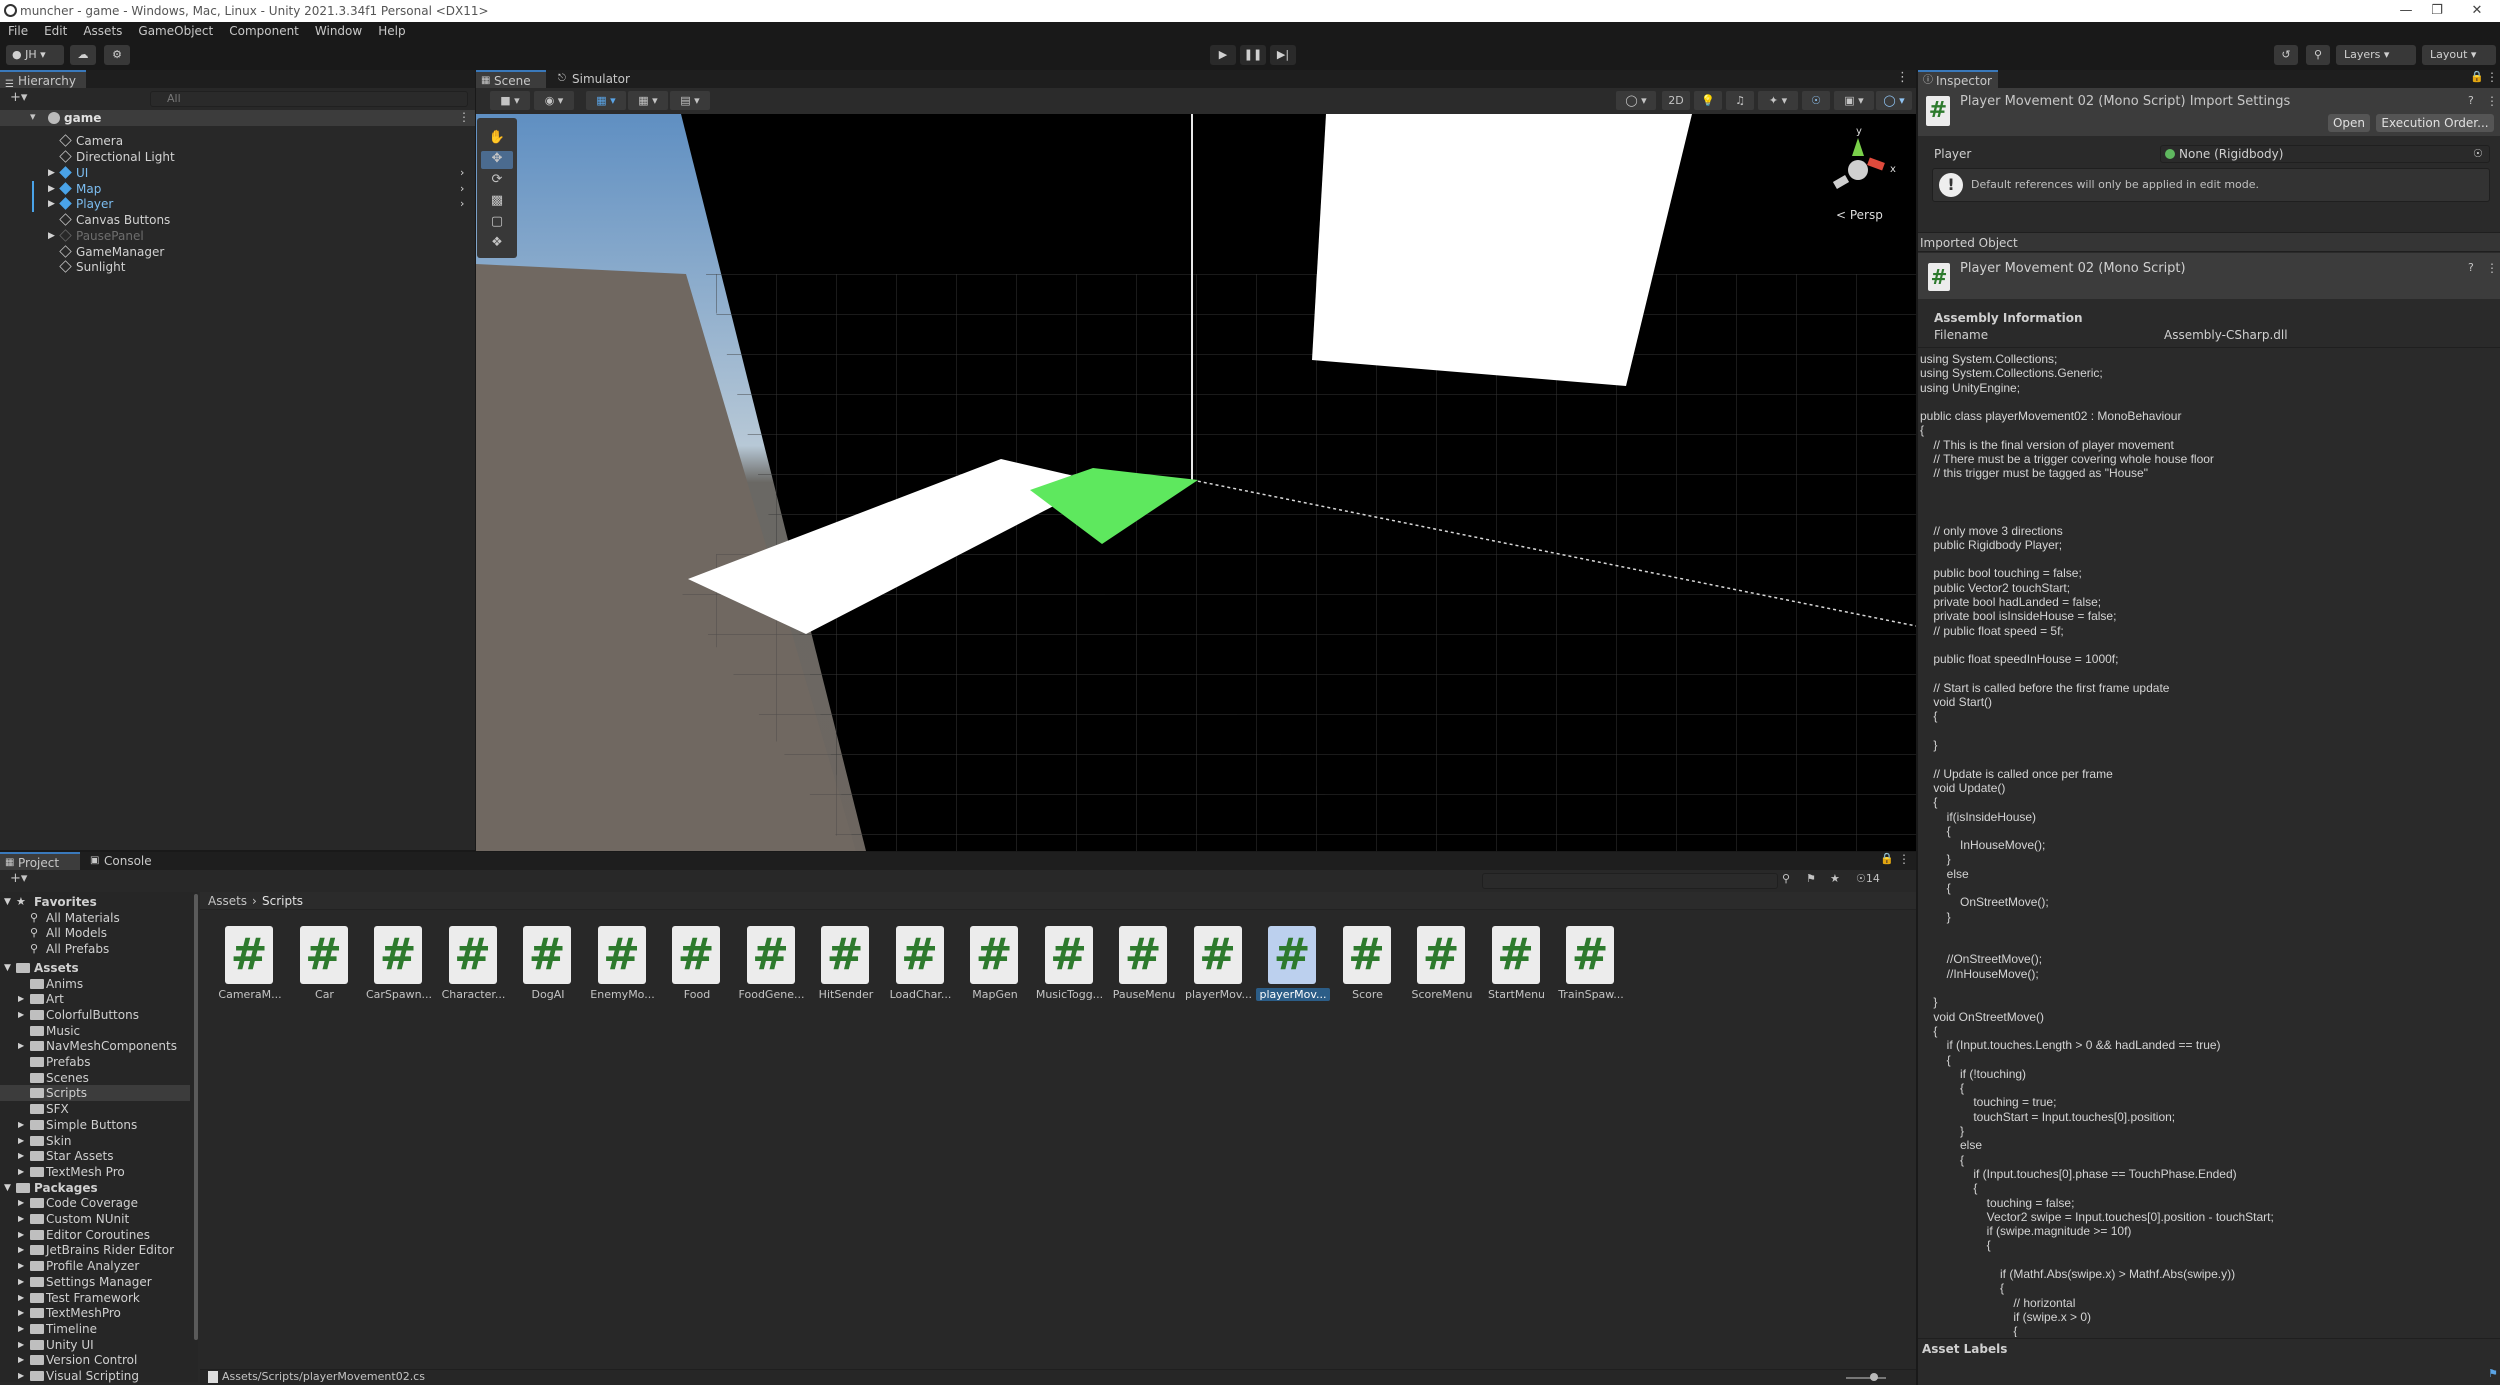  Describe the element at coordinates (1517, 965) in the screenshot. I see `script-asset: # StartMenu` at that location.